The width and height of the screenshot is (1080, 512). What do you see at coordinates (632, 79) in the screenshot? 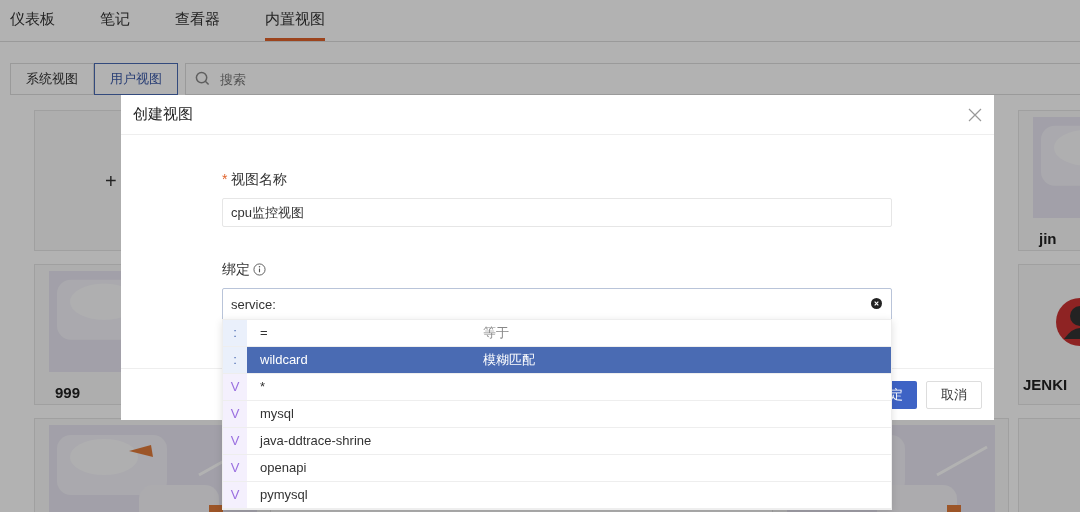
I see `search-field: 搜索` at bounding box center [632, 79].